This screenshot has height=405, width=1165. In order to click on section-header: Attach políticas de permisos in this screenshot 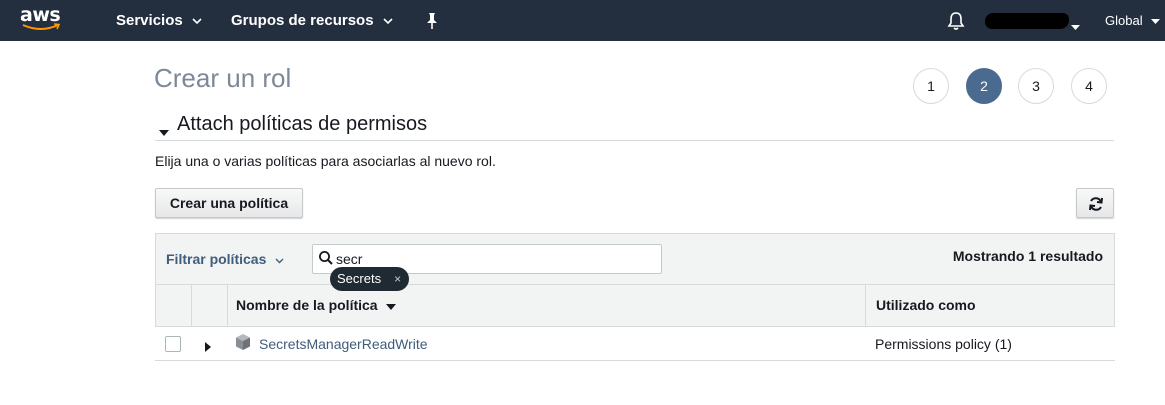, I will do `click(634, 127)`.